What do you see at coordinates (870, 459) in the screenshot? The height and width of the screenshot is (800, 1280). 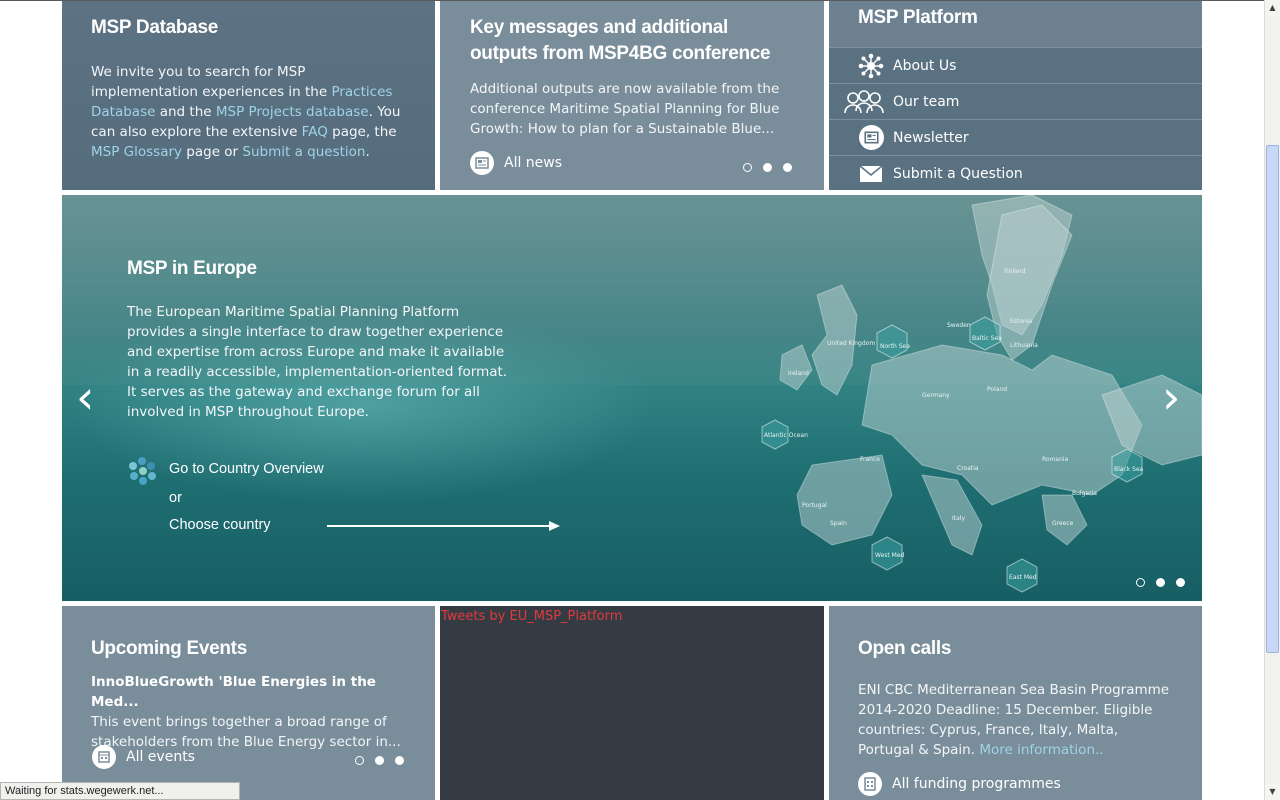 I see `svg-text: France` at bounding box center [870, 459].